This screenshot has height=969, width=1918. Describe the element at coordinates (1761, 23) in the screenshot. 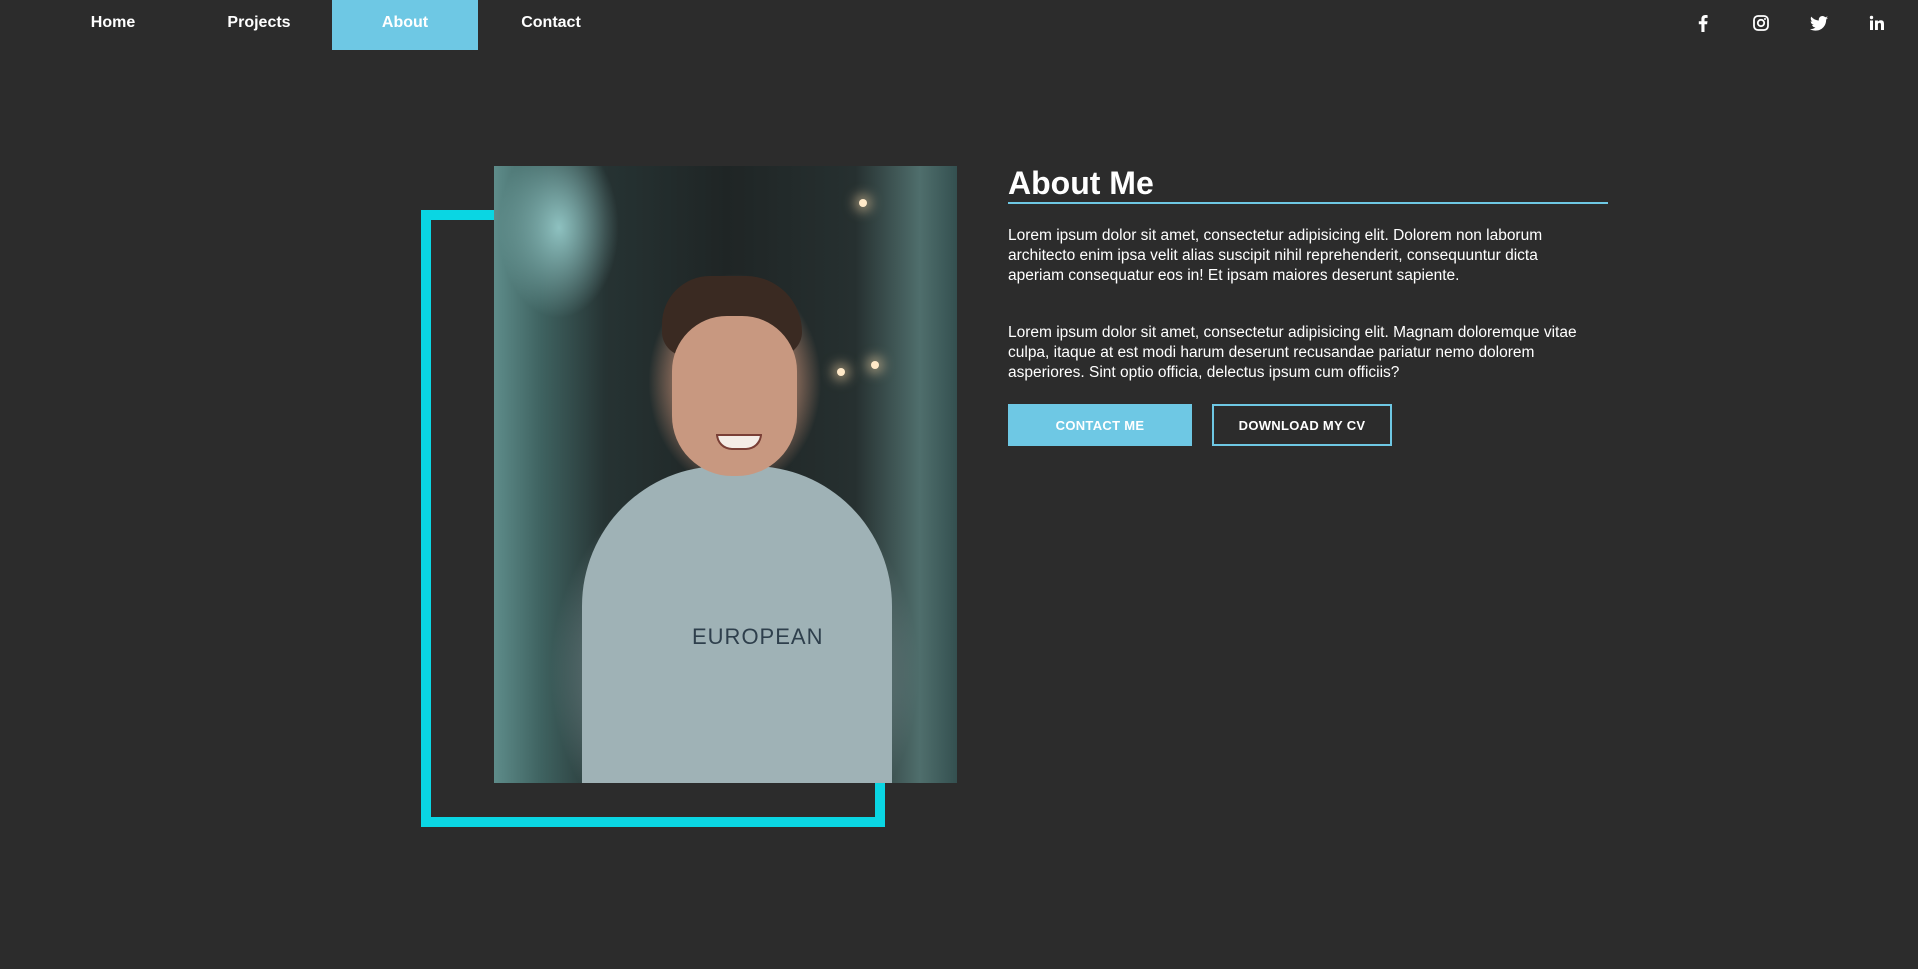

I see `instagram-icon` at that location.